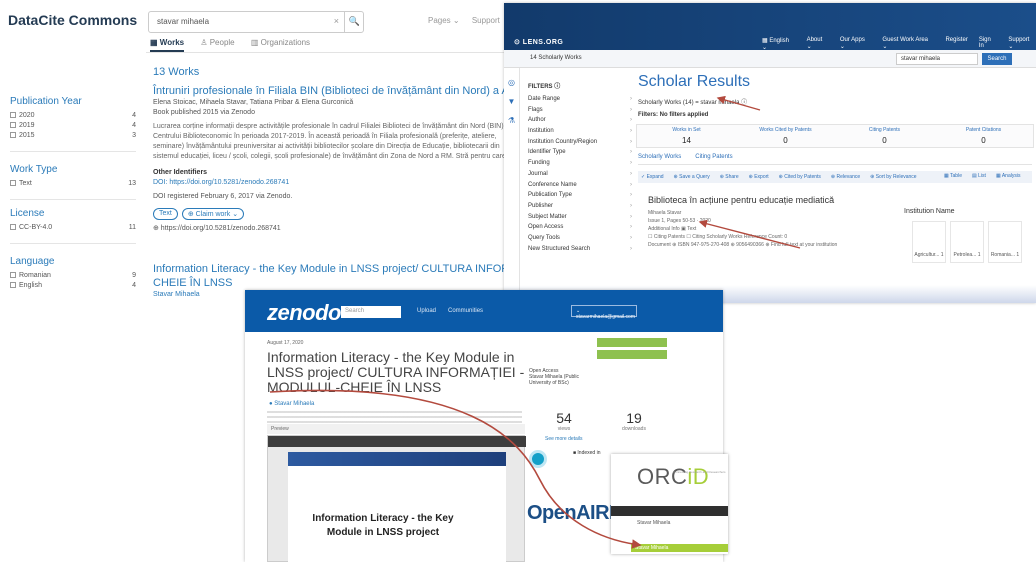 The width and height of the screenshot is (1036, 562). What do you see at coordinates (72, 20) in the screenshot?
I see `datacite-logo: DataCite Commons` at bounding box center [72, 20].